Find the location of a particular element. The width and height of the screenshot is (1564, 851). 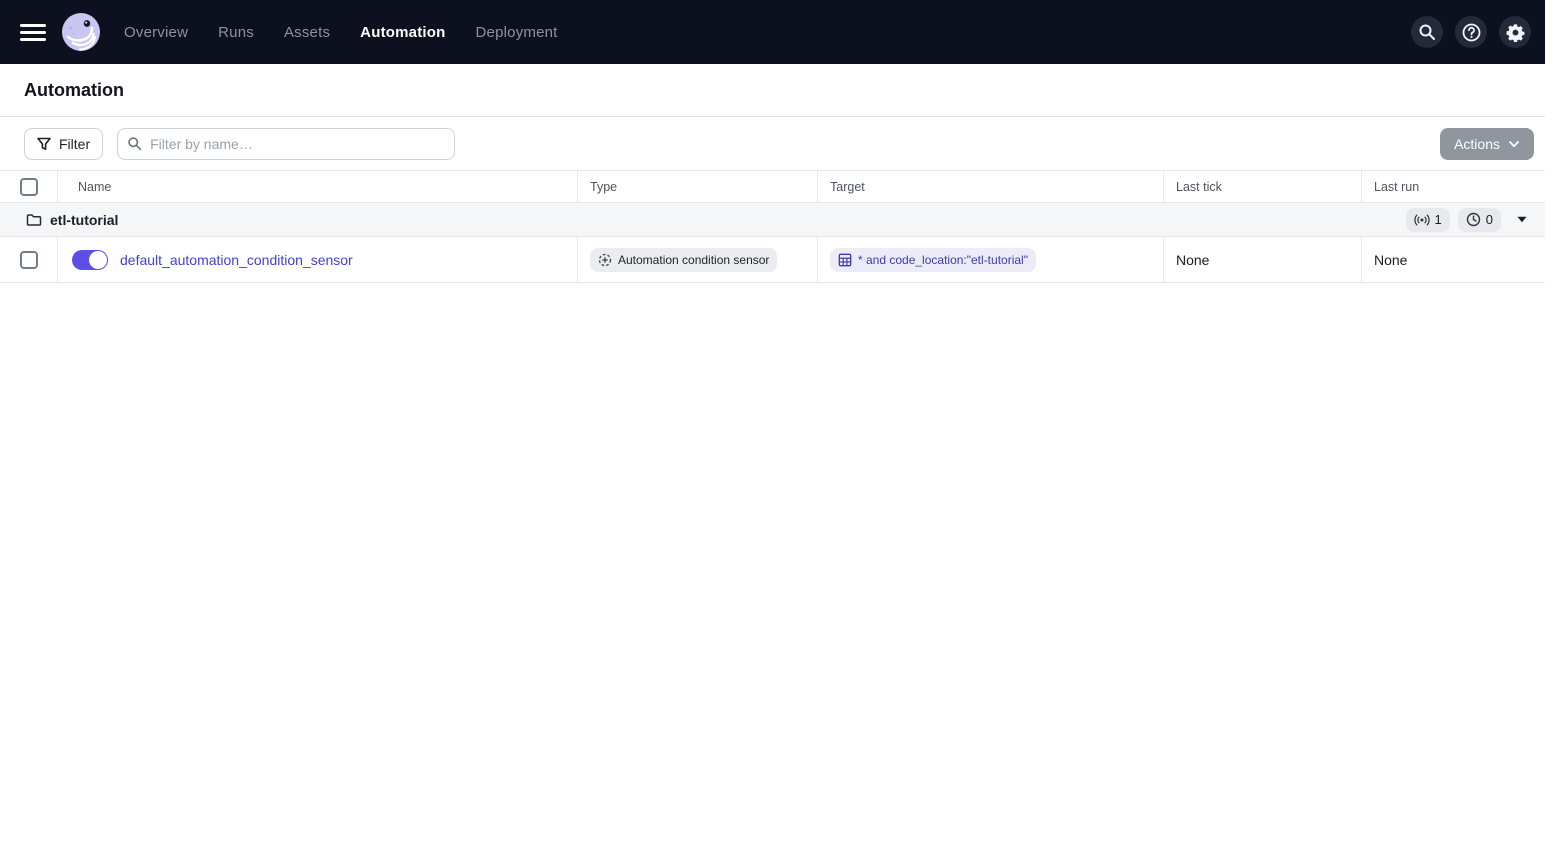

select-all-checkbox is located at coordinates (28, 186).